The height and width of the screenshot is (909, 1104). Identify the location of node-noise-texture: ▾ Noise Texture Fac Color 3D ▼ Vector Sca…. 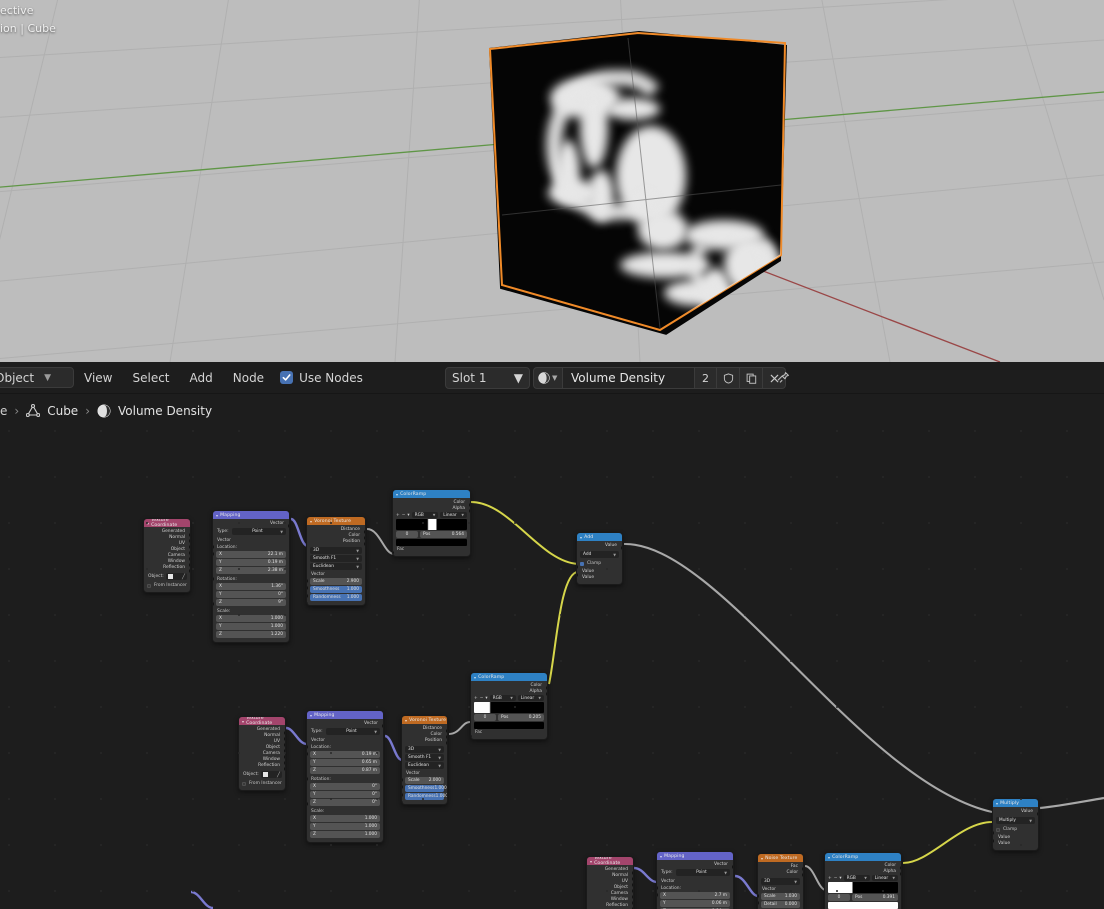
(780, 881).